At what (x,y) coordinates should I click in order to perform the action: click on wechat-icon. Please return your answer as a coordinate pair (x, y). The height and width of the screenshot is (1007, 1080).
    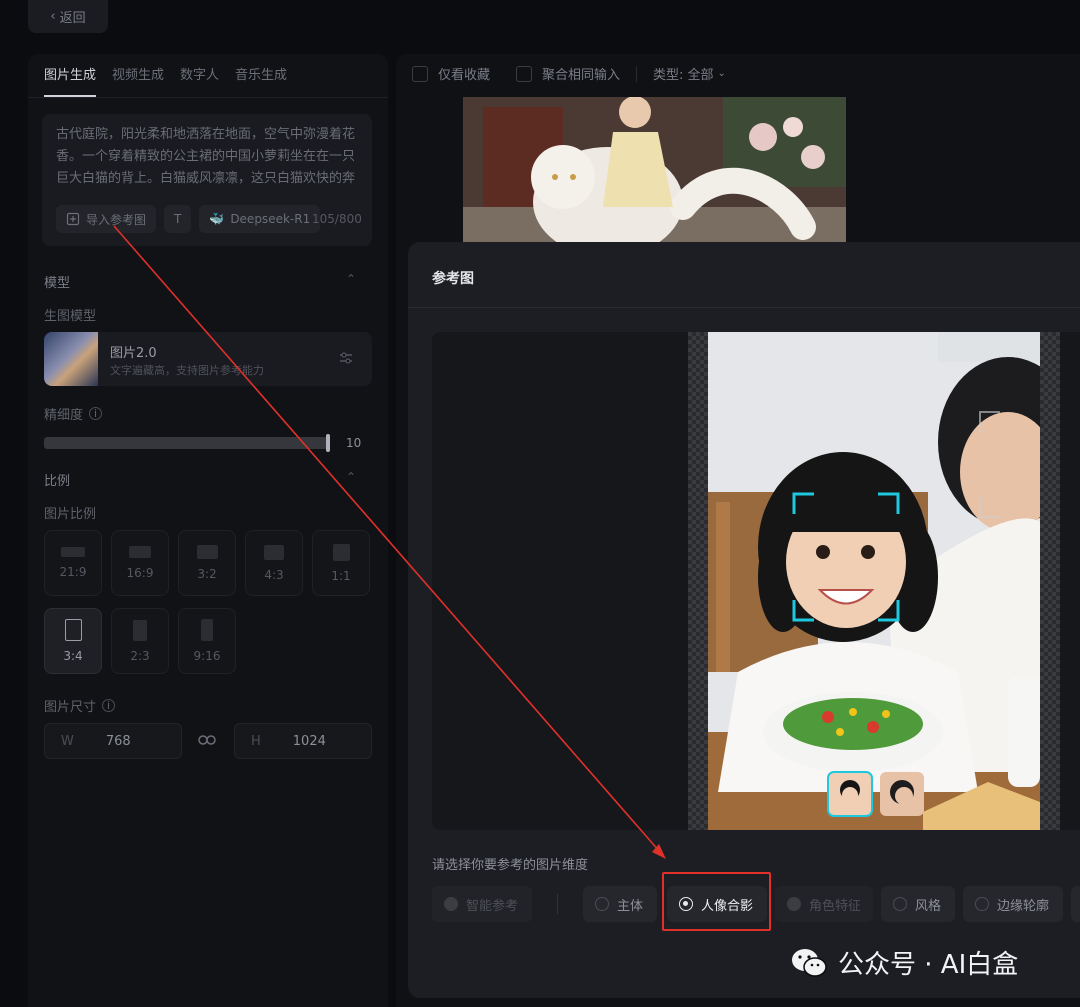
    Looking at the image, I should click on (809, 962).